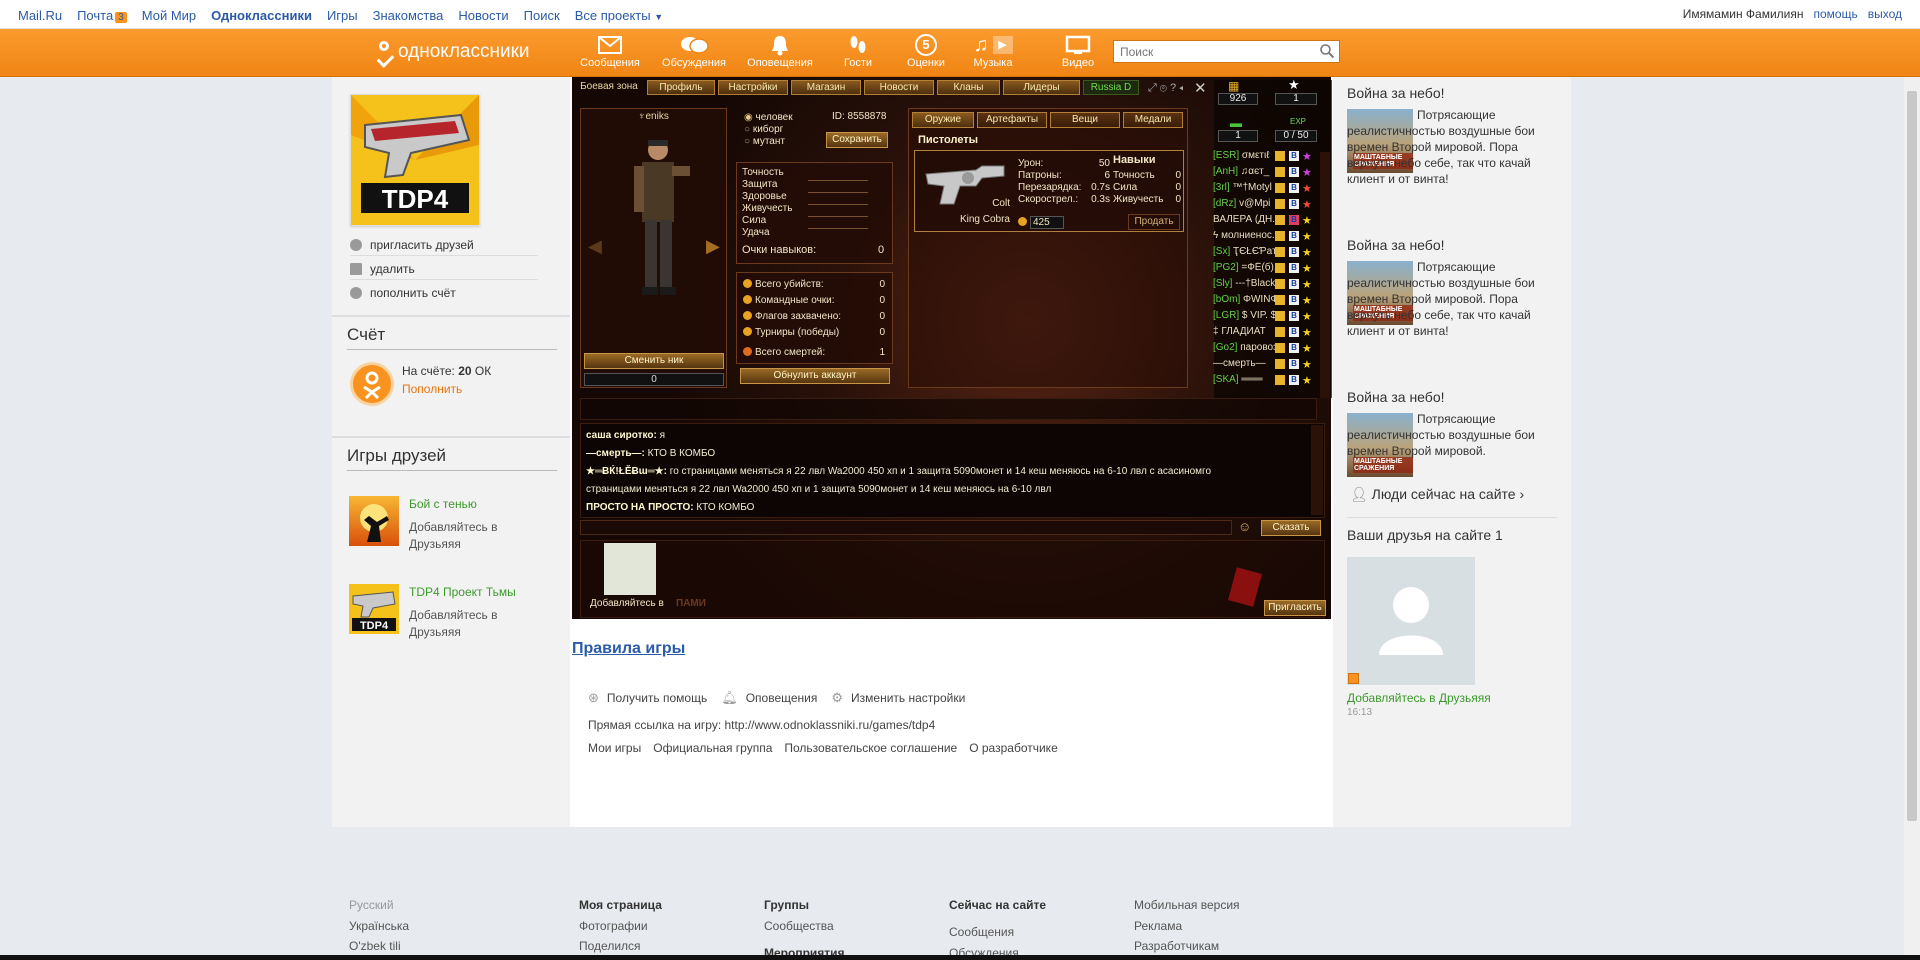 This screenshot has width=1920, height=960. What do you see at coordinates (614, 748) in the screenshot?
I see `my-games-link: Мои игры` at bounding box center [614, 748].